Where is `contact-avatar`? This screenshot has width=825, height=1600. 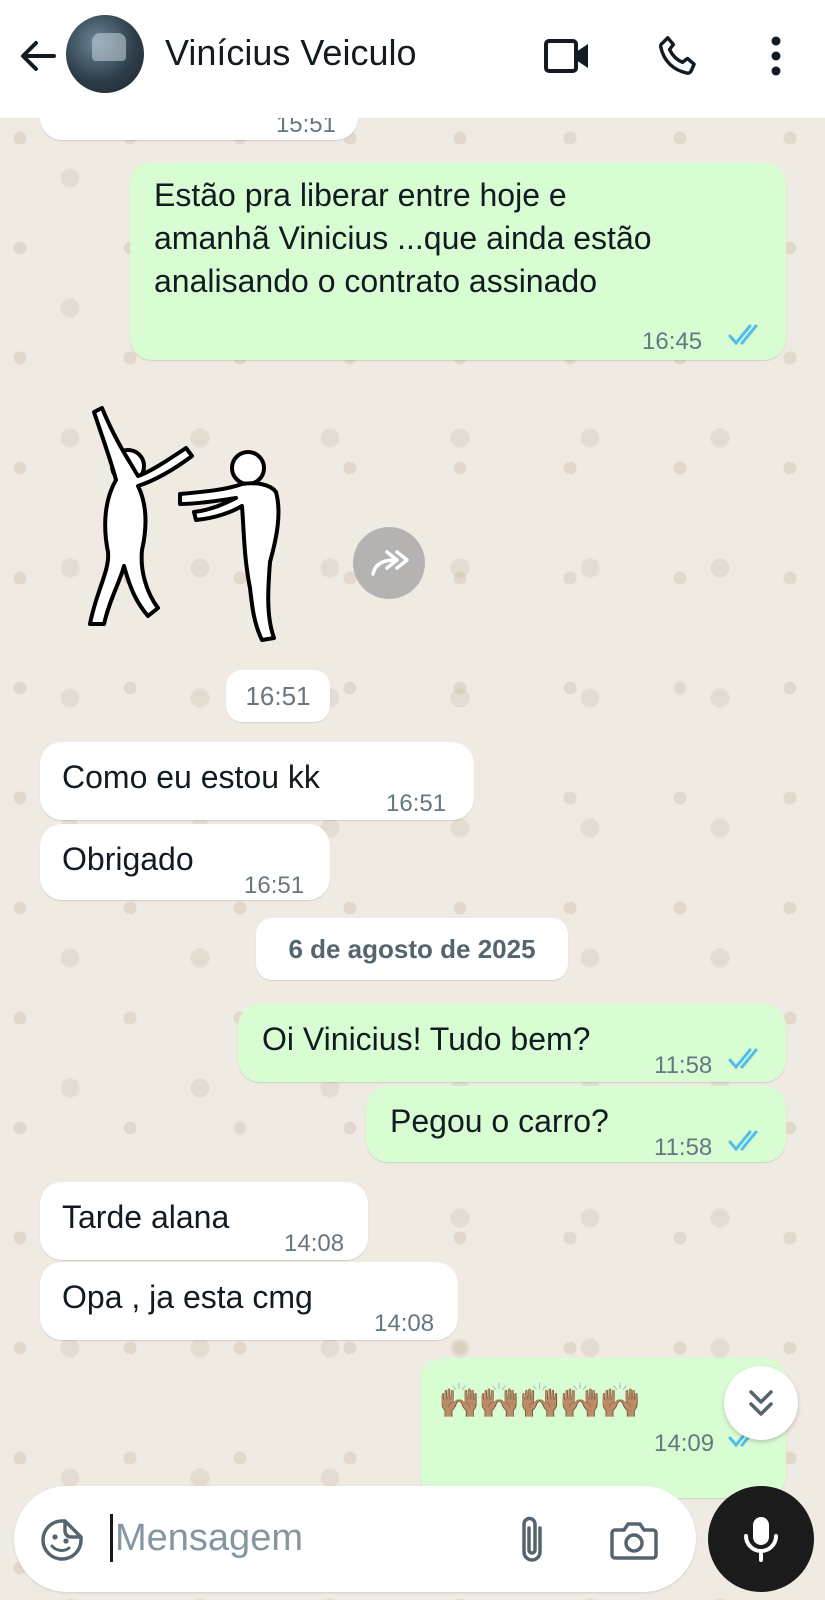
contact-avatar is located at coordinates (105, 54).